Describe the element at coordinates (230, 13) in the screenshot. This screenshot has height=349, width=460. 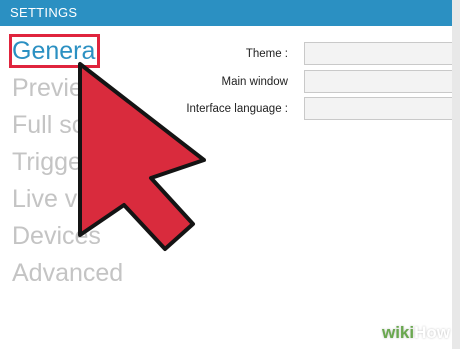
I see `window-title: SETTINGS` at that location.